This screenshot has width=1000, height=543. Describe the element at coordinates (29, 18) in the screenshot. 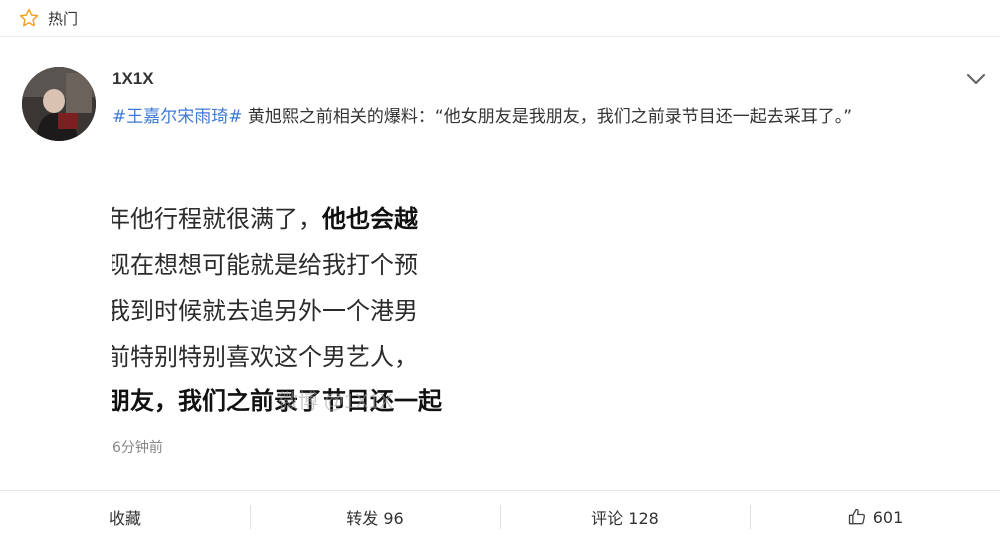

I see `star-icon` at that location.